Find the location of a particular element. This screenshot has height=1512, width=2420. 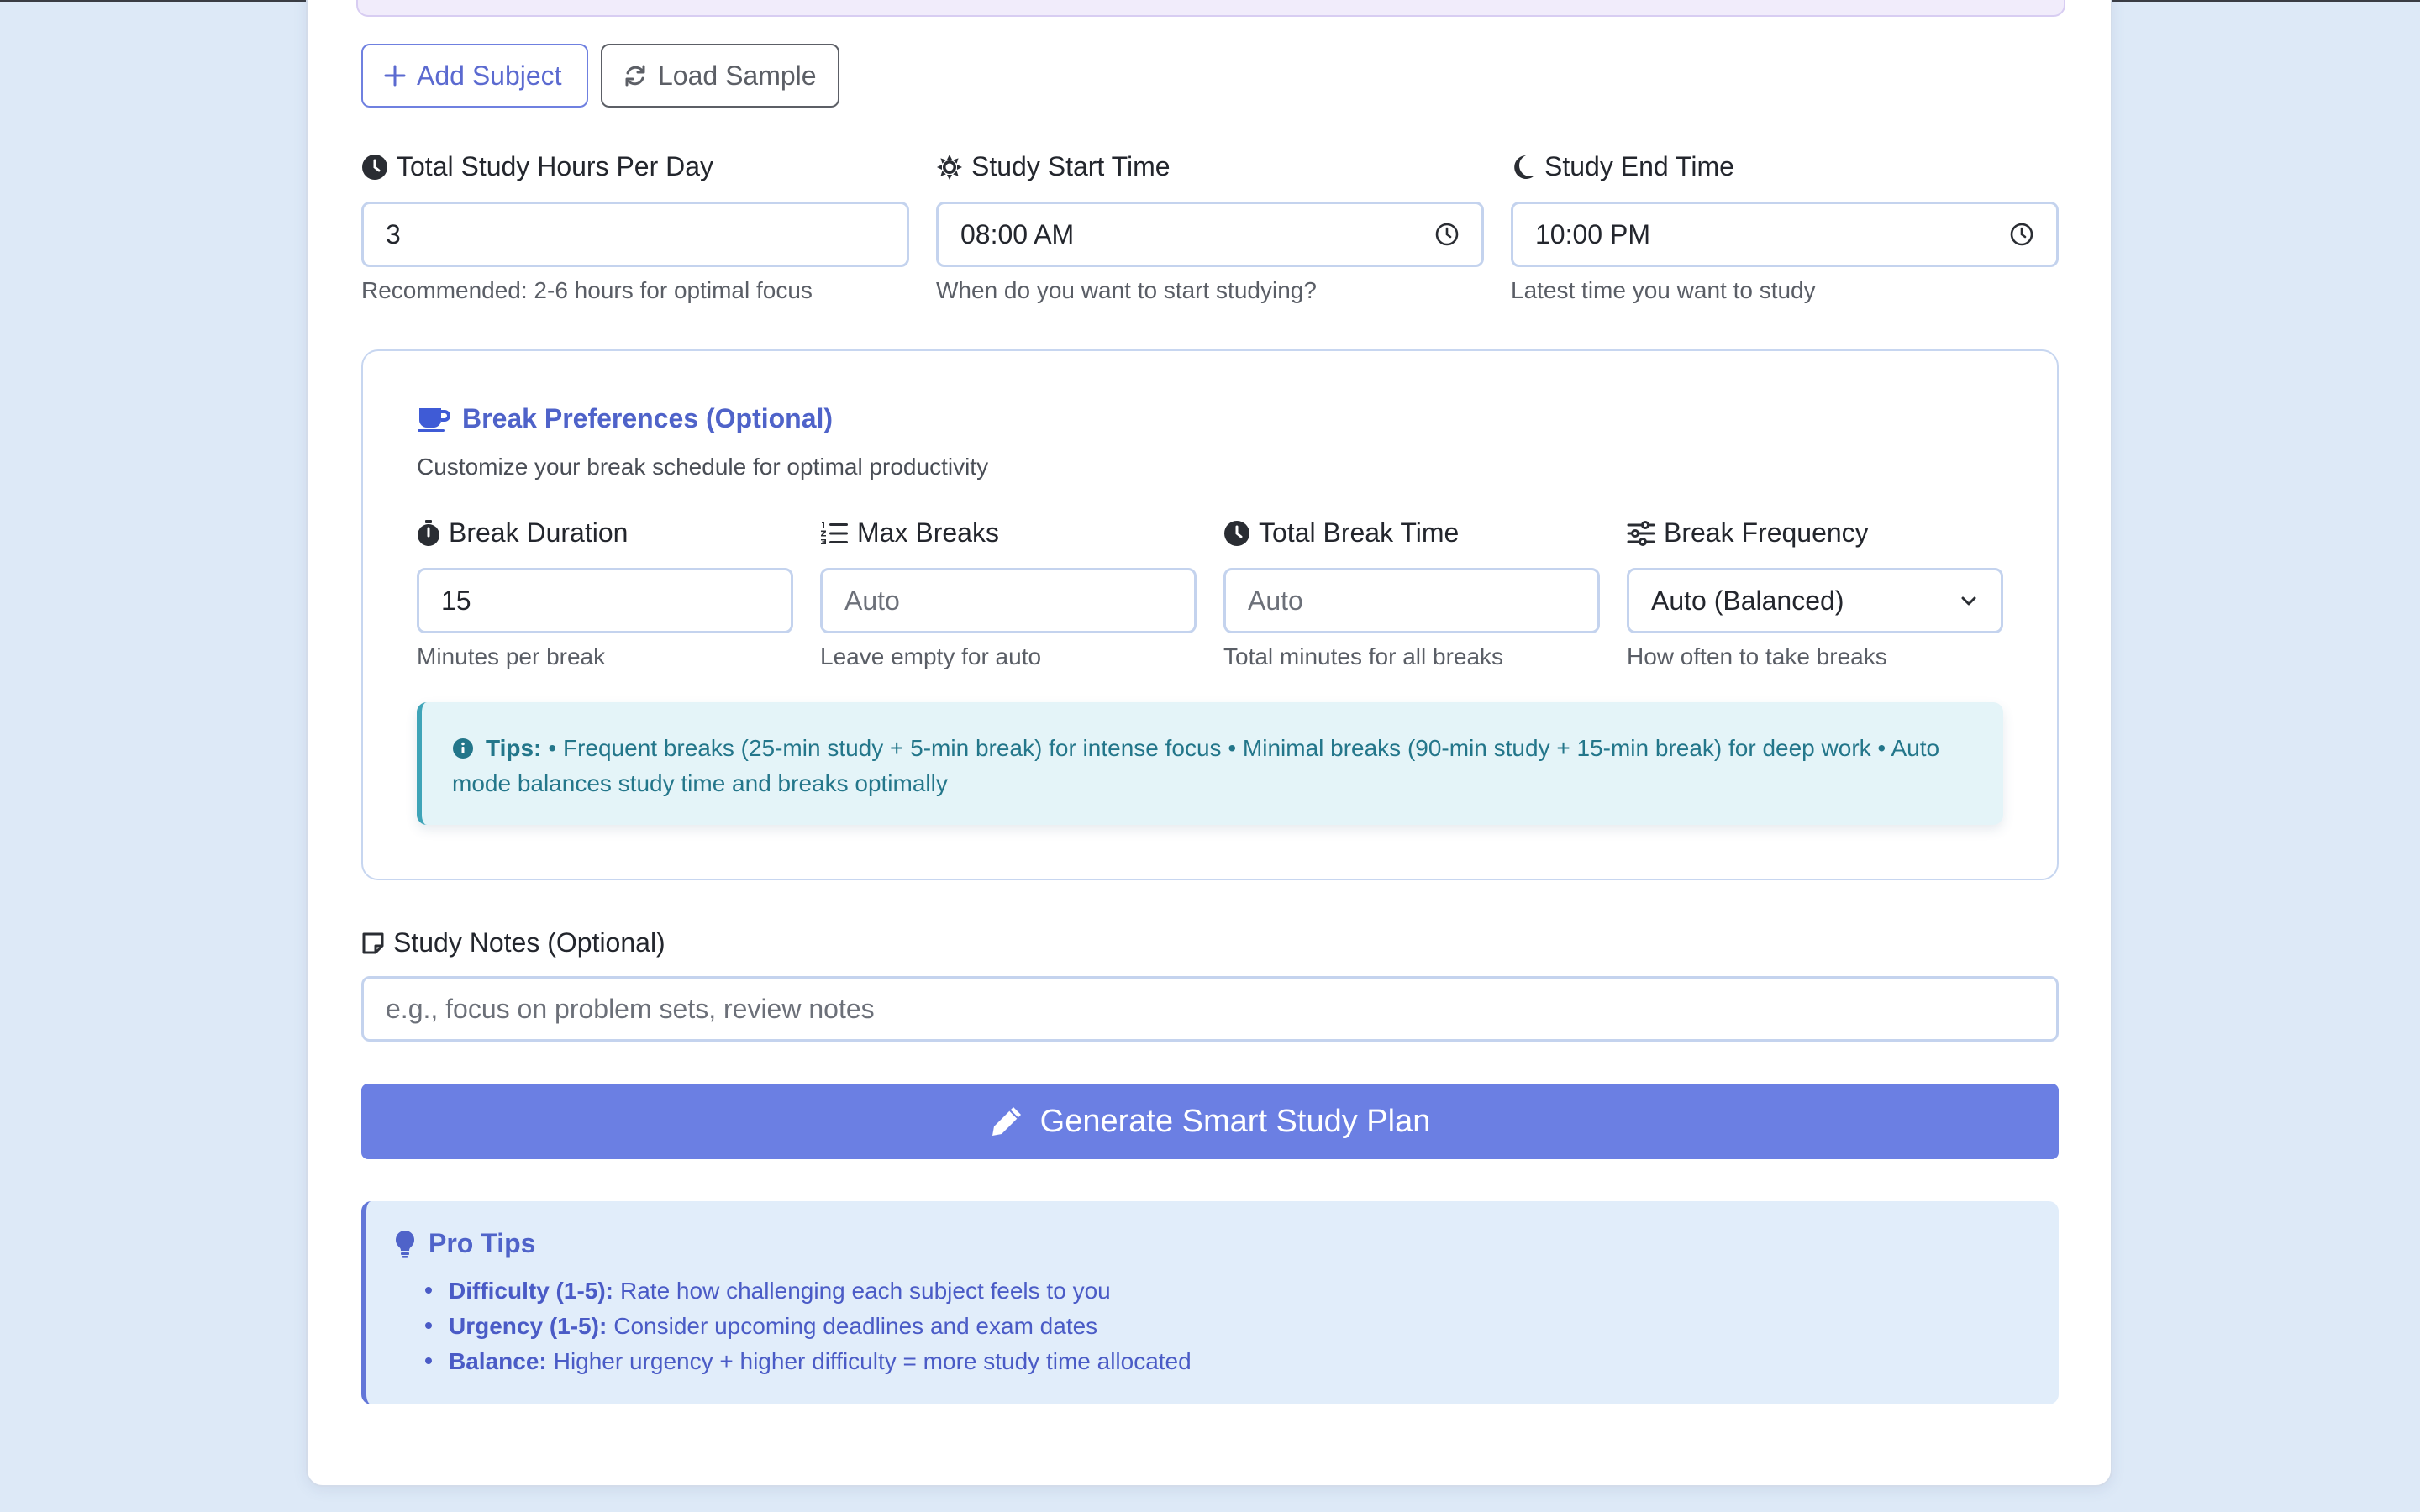

info-icon is located at coordinates (463, 748).